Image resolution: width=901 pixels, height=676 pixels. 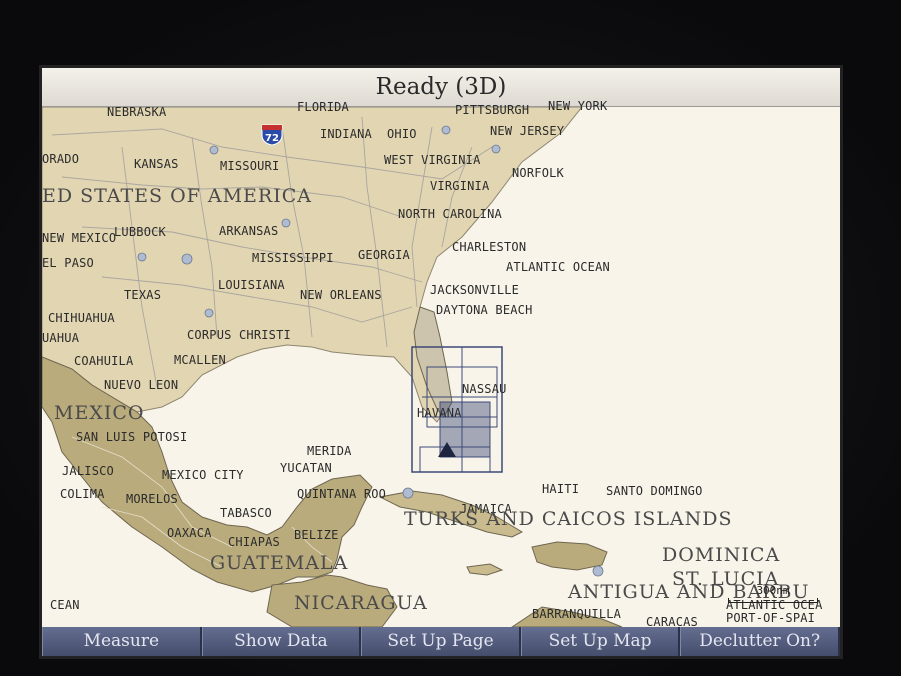 I want to click on map-label: NUEVO LEON, so click(x=141, y=385).